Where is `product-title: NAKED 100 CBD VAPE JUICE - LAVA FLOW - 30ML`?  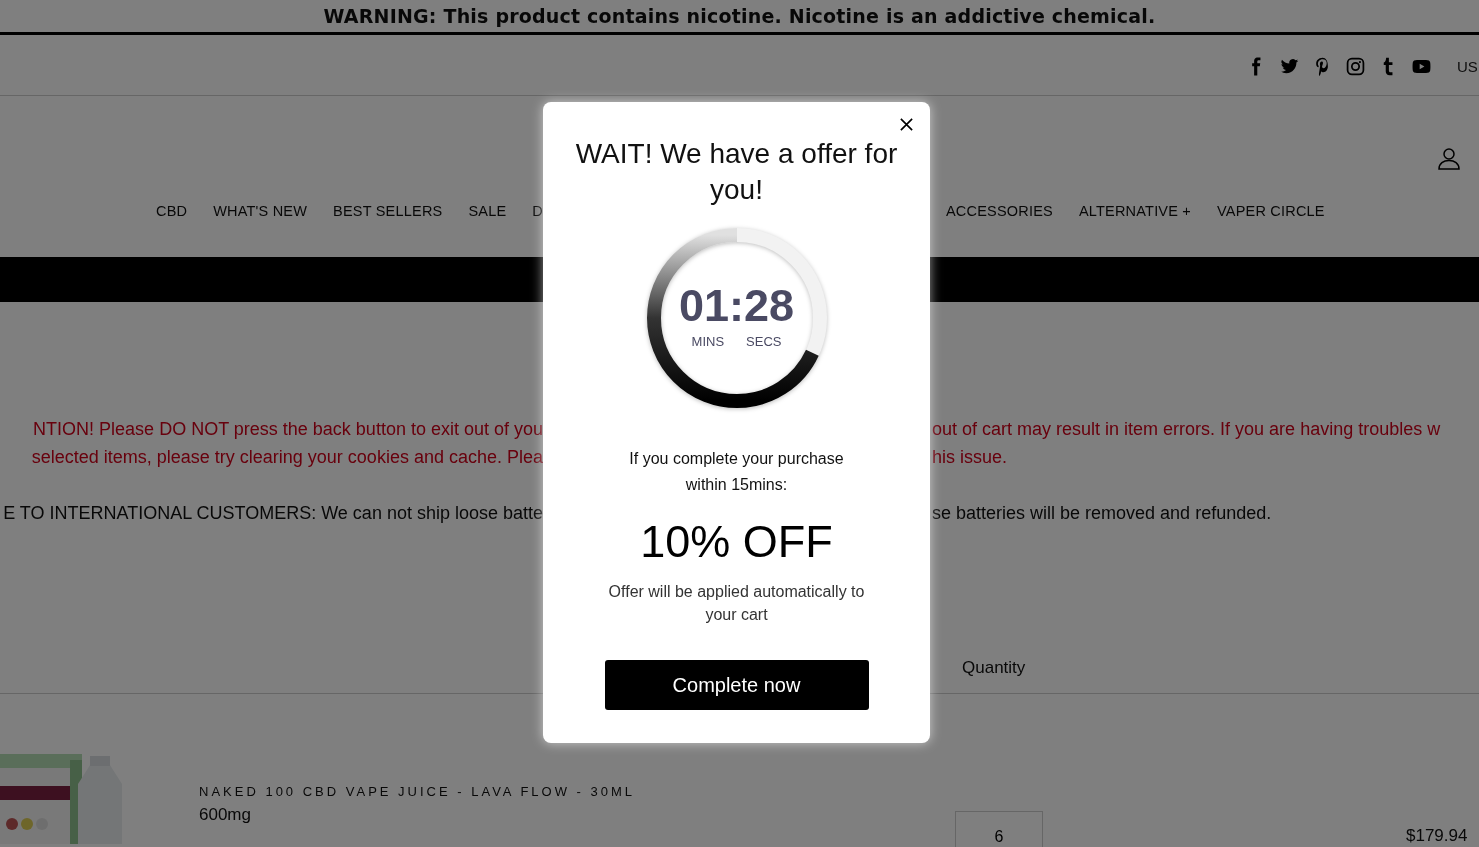
product-title: NAKED 100 CBD VAPE JUICE - LAVA FLOW - 30ML is located at coordinates (539, 791).